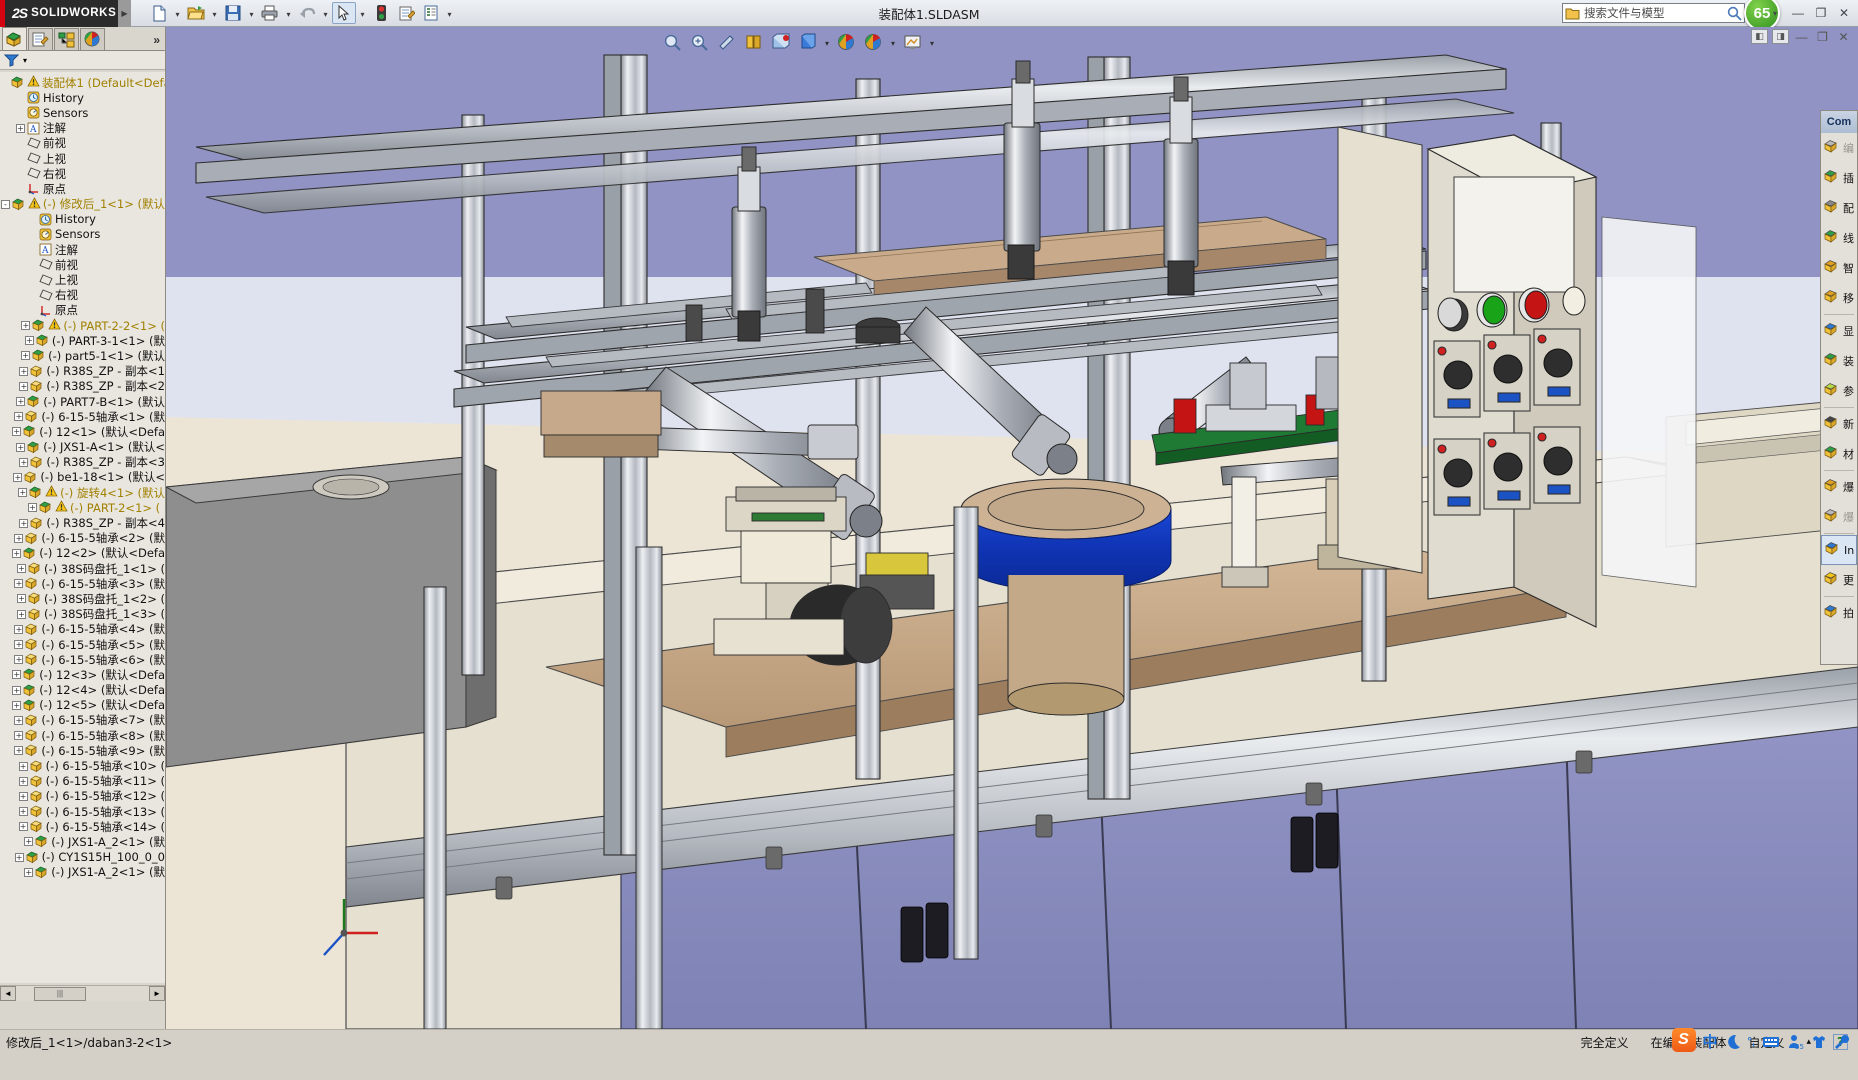 This screenshot has width=1858, height=1080. Describe the element at coordinates (5, 204) in the screenshot. I see `tree-expander: -` at that location.